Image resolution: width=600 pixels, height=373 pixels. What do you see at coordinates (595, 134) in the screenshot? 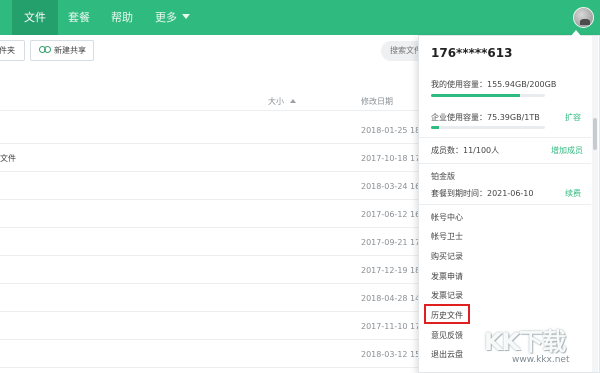
I see `scrollbar-thumb` at bounding box center [595, 134].